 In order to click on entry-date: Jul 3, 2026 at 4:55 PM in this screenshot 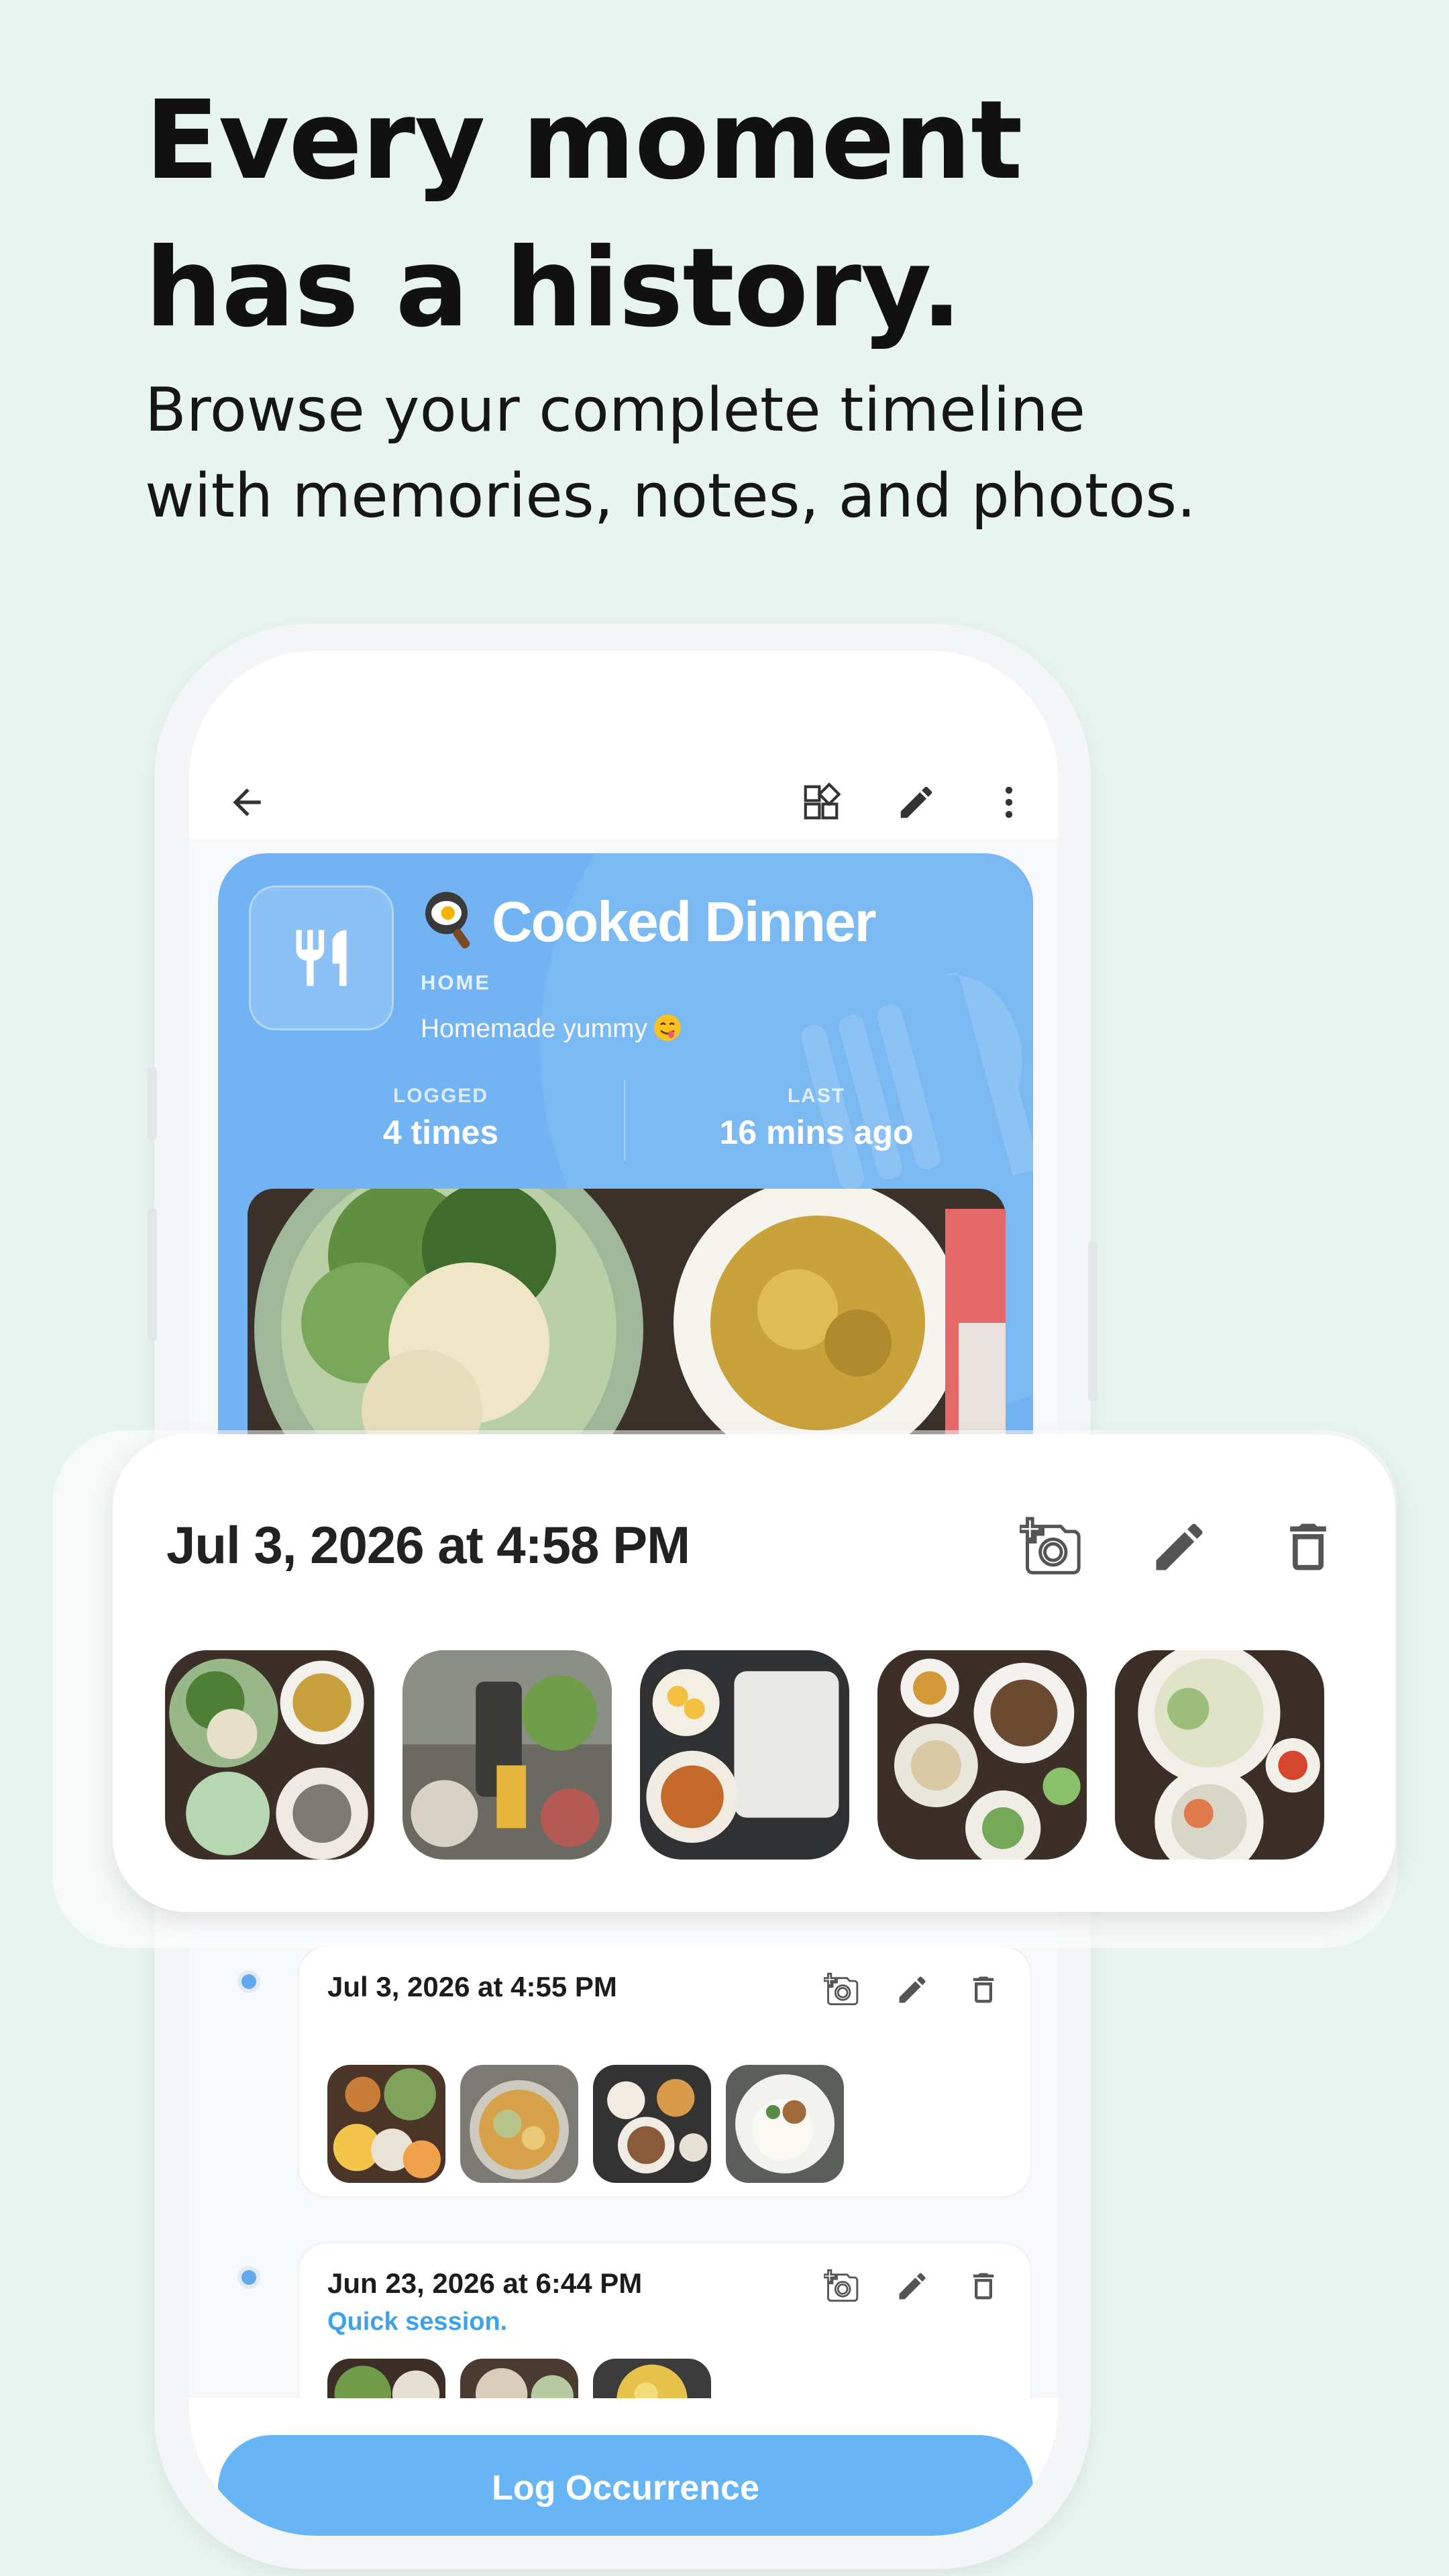, I will do `click(472, 1986)`.